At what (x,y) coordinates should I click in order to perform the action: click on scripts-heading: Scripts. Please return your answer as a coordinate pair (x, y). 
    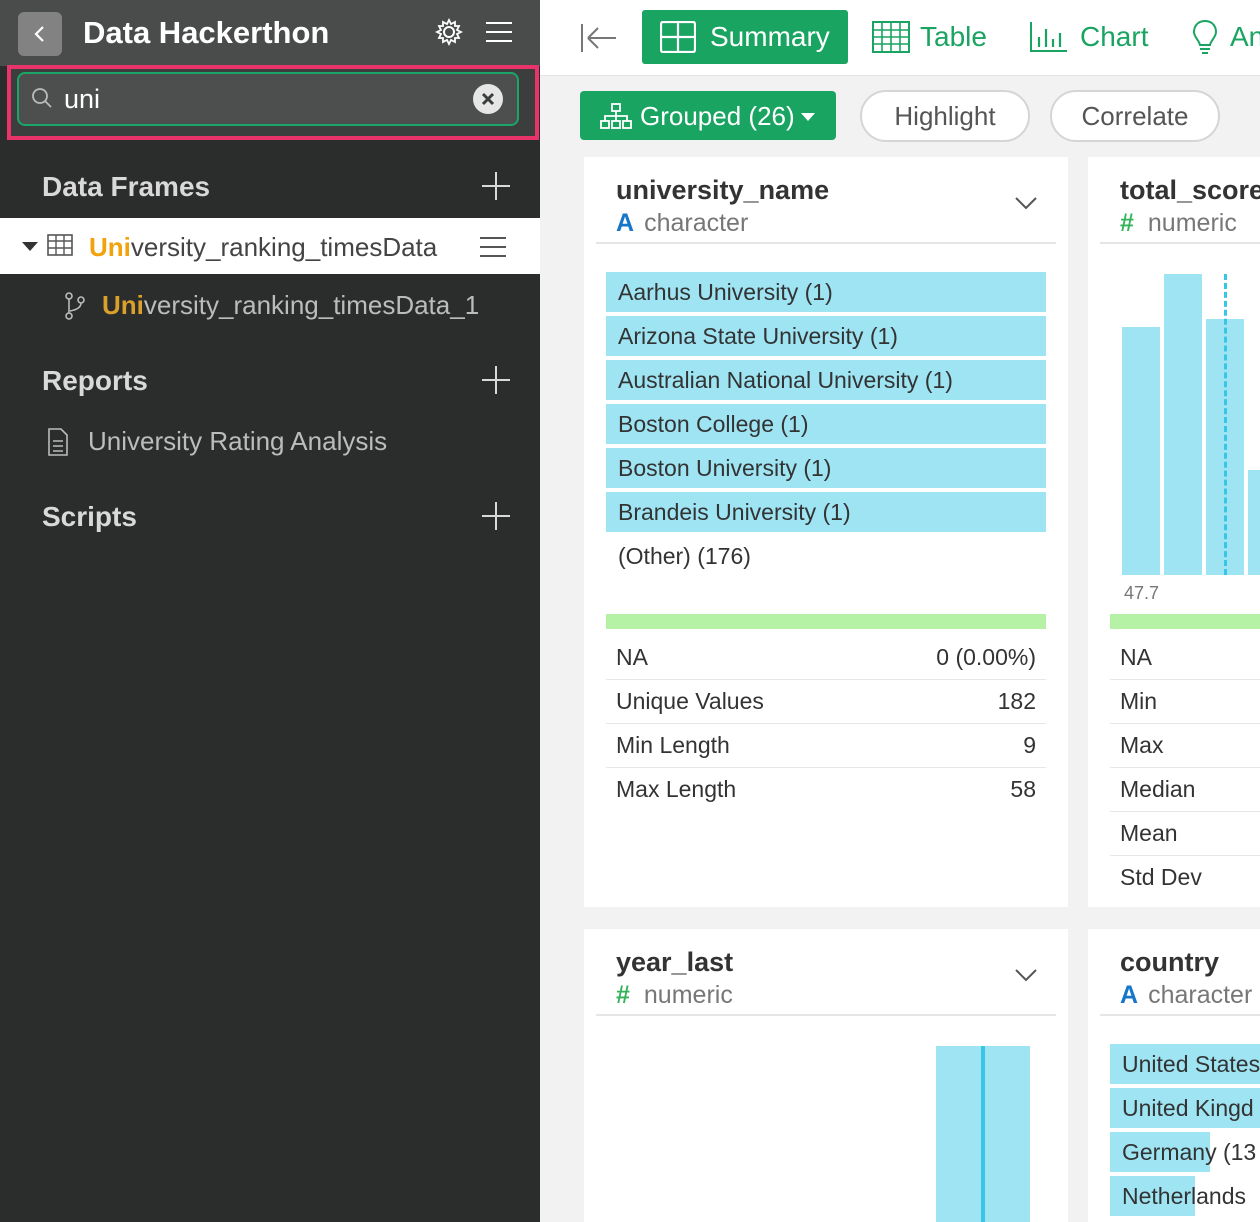
    Looking at the image, I should click on (89, 516).